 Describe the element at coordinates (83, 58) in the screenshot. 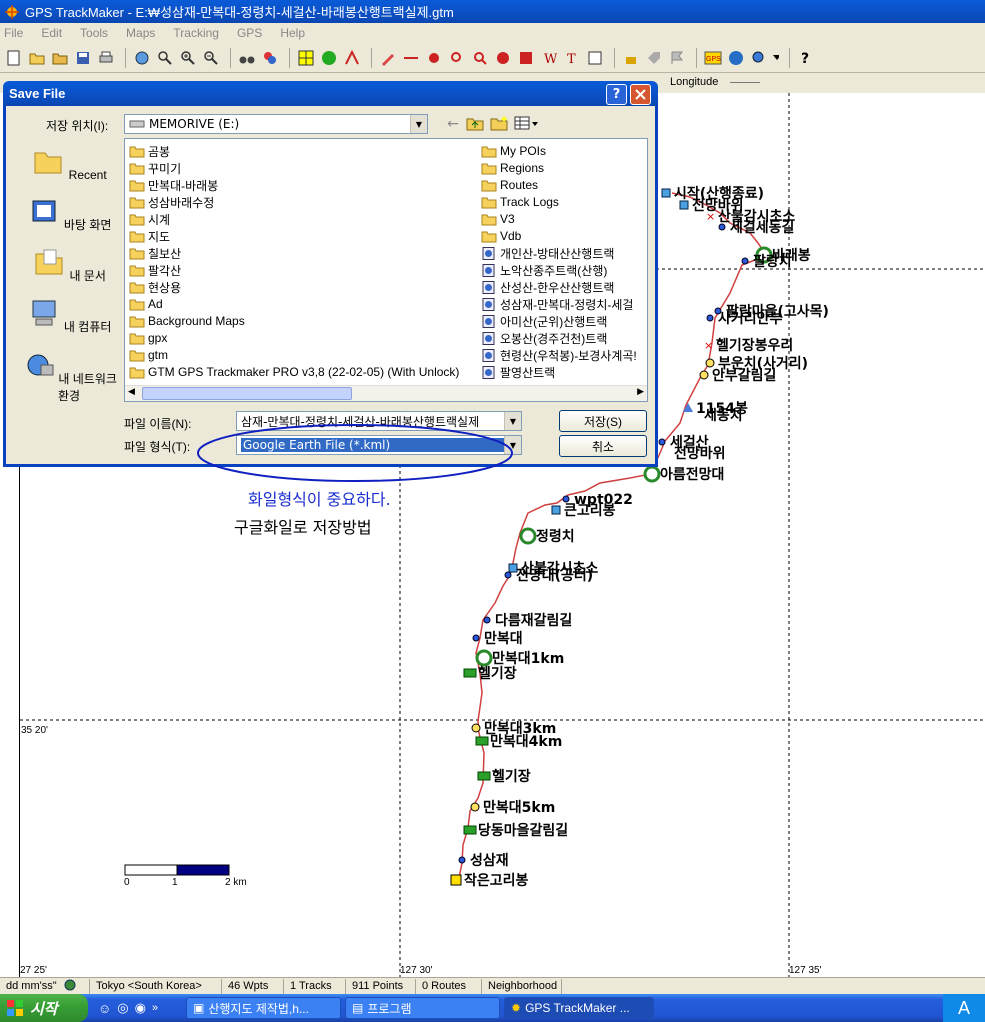

I see `save-icon` at that location.